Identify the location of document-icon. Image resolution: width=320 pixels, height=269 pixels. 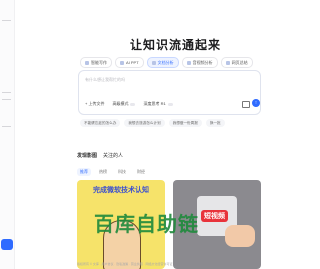
(153, 62).